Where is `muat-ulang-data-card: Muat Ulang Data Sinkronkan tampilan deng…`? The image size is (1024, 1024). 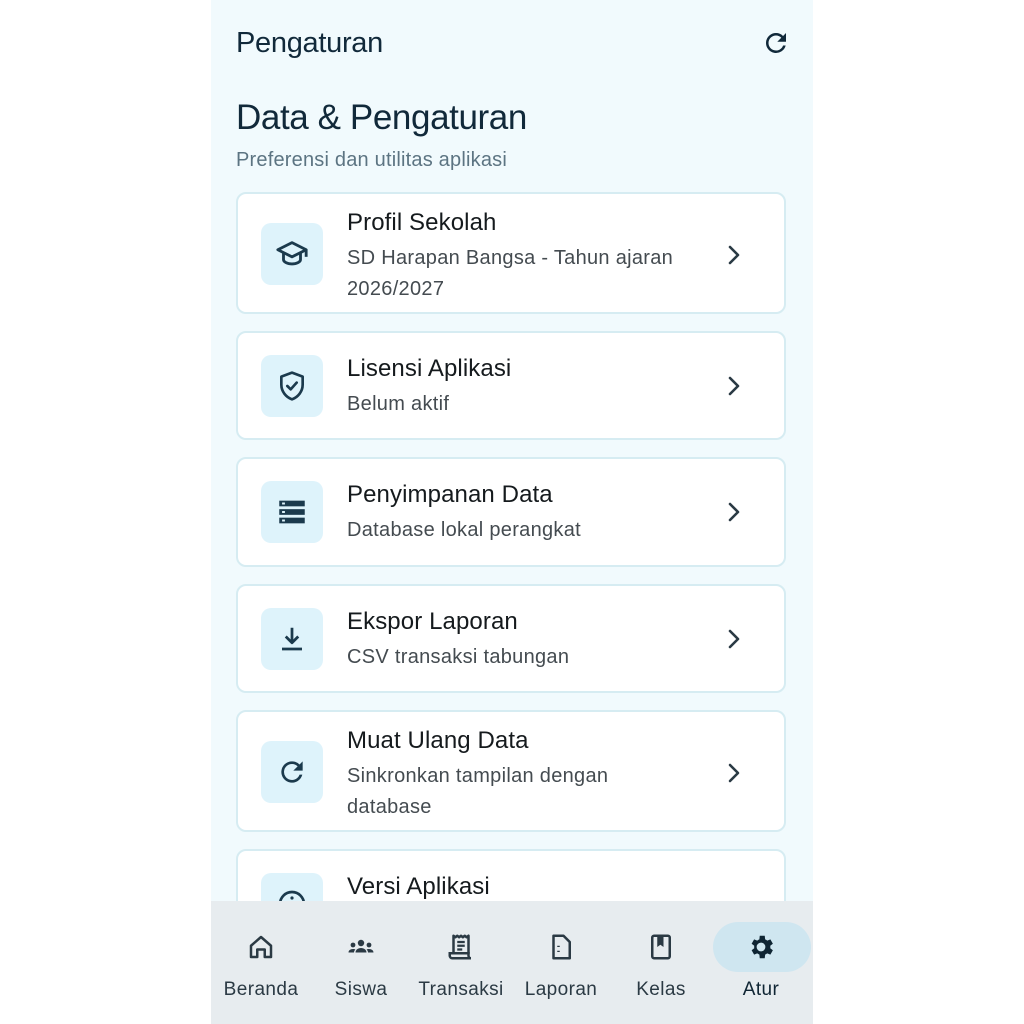 muat-ulang-data-card: Muat Ulang Data Sinkronkan tampilan deng… is located at coordinates (511, 771).